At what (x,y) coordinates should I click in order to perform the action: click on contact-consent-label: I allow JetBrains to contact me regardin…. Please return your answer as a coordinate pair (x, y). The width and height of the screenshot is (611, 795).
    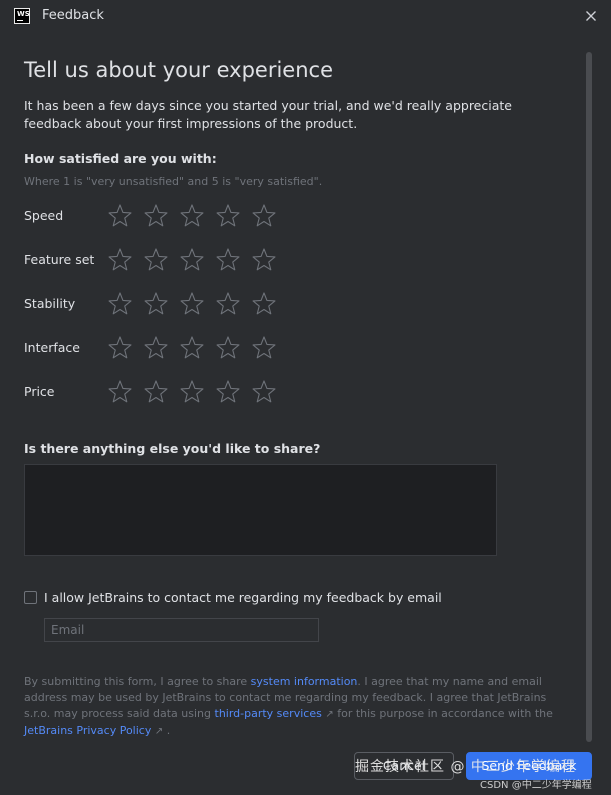
    Looking at the image, I should click on (243, 597).